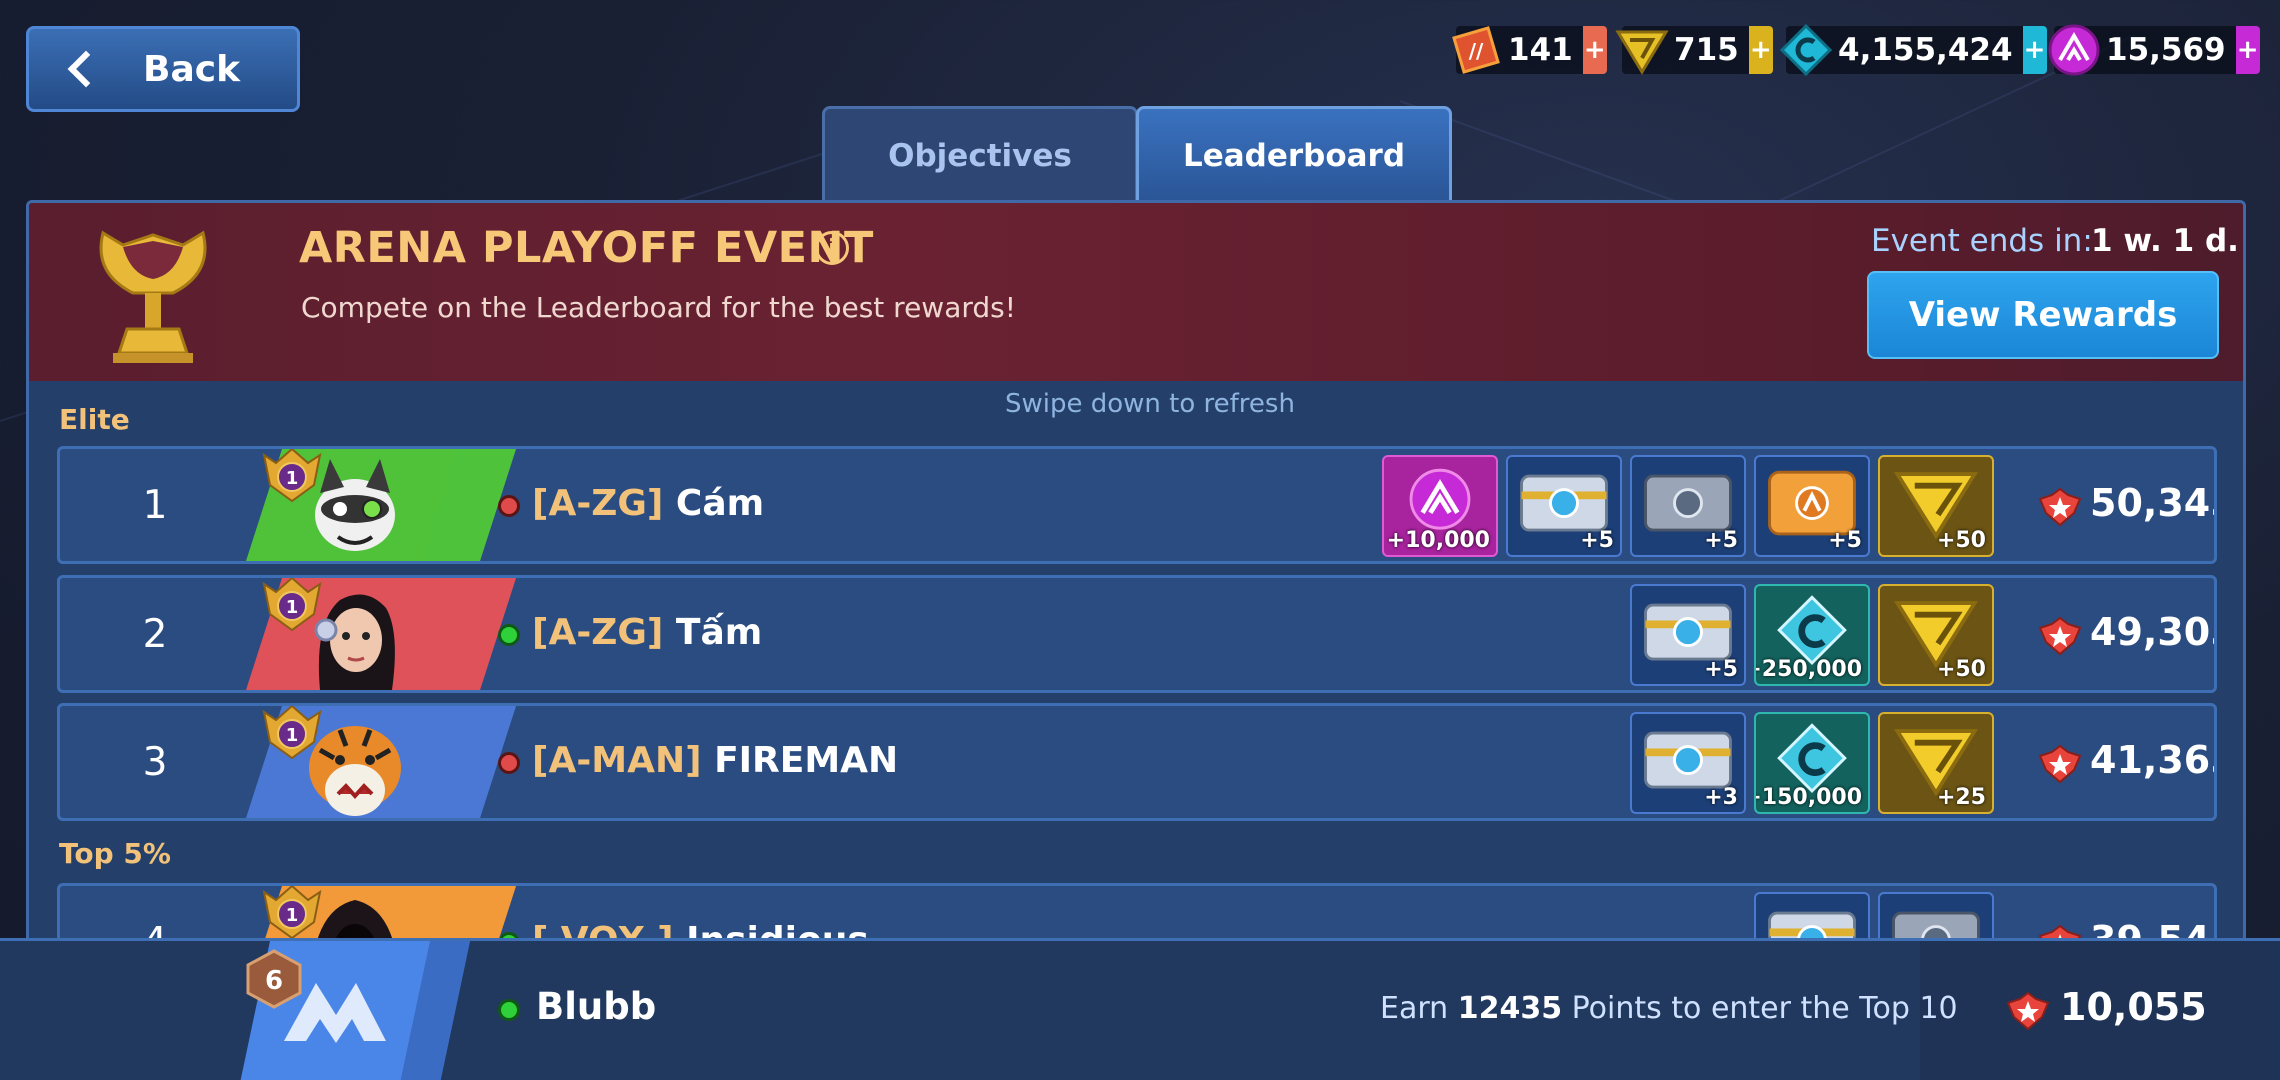 This screenshot has height=1080, width=2280. I want to click on top10-hint: Earn 12435 Points to enter the Top 10, so click(1669, 1008).